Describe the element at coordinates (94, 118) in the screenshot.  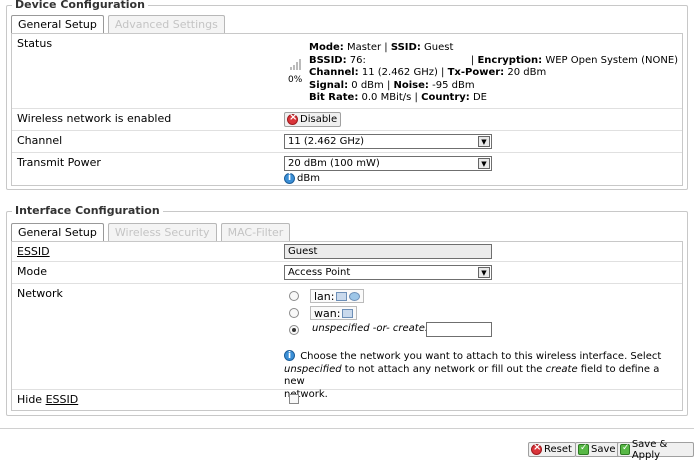
I see `wireless-enabled-label: Wireless network is enabled` at that location.